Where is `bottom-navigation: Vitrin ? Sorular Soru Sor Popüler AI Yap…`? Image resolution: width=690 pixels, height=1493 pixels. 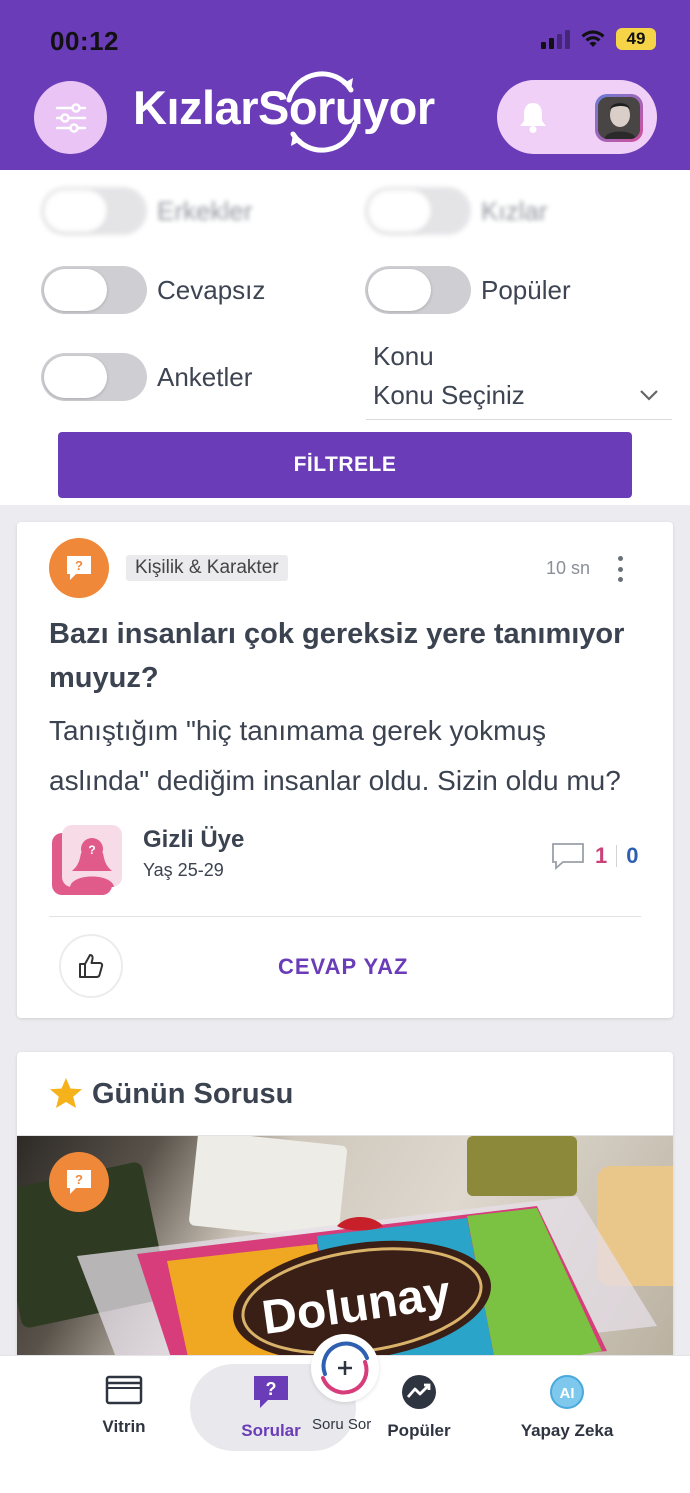
bottom-navigation: Vitrin ? Sorular Soru Sor Popüler AI Yap… is located at coordinates (345, 1413).